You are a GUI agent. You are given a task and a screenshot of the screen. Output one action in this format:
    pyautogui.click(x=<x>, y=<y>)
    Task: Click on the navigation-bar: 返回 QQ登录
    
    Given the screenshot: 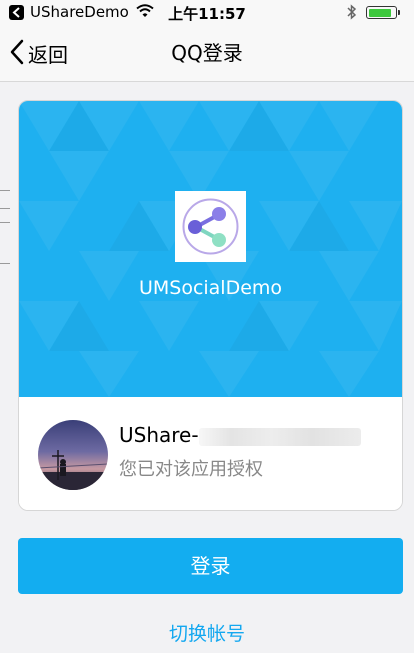 What is the action you would take?
    pyautogui.click(x=207, y=54)
    